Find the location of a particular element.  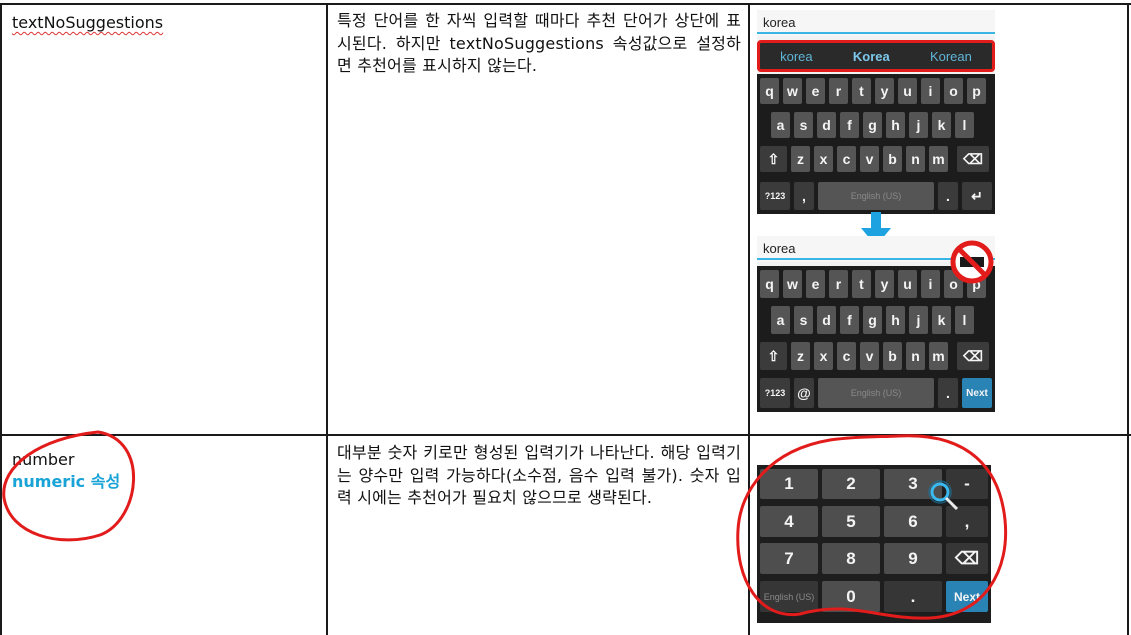

attribute-name: number is located at coordinates (43, 459).